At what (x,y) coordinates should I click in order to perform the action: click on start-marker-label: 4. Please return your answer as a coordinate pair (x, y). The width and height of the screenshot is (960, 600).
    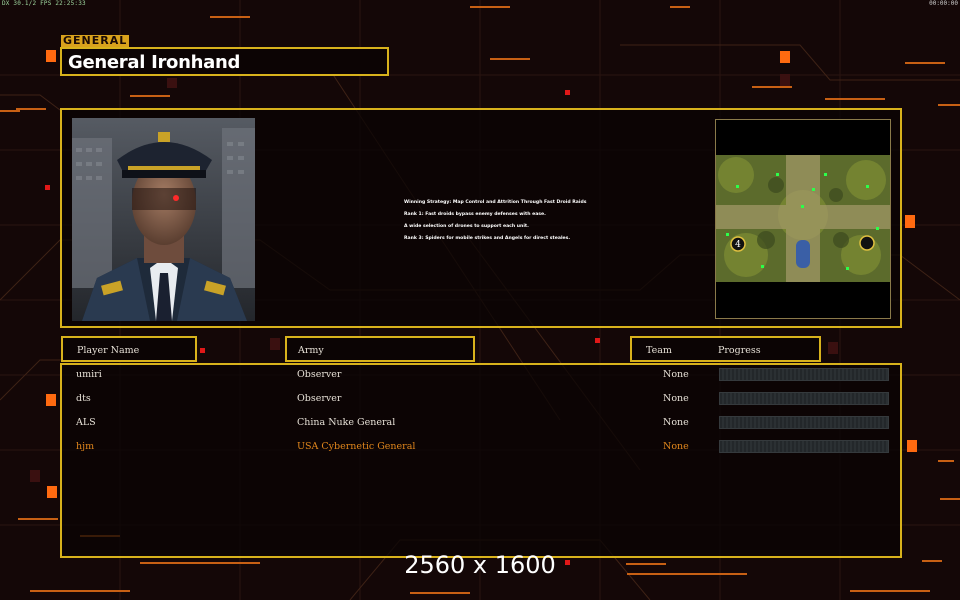
    Looking at the image, I should click on (738, 245).